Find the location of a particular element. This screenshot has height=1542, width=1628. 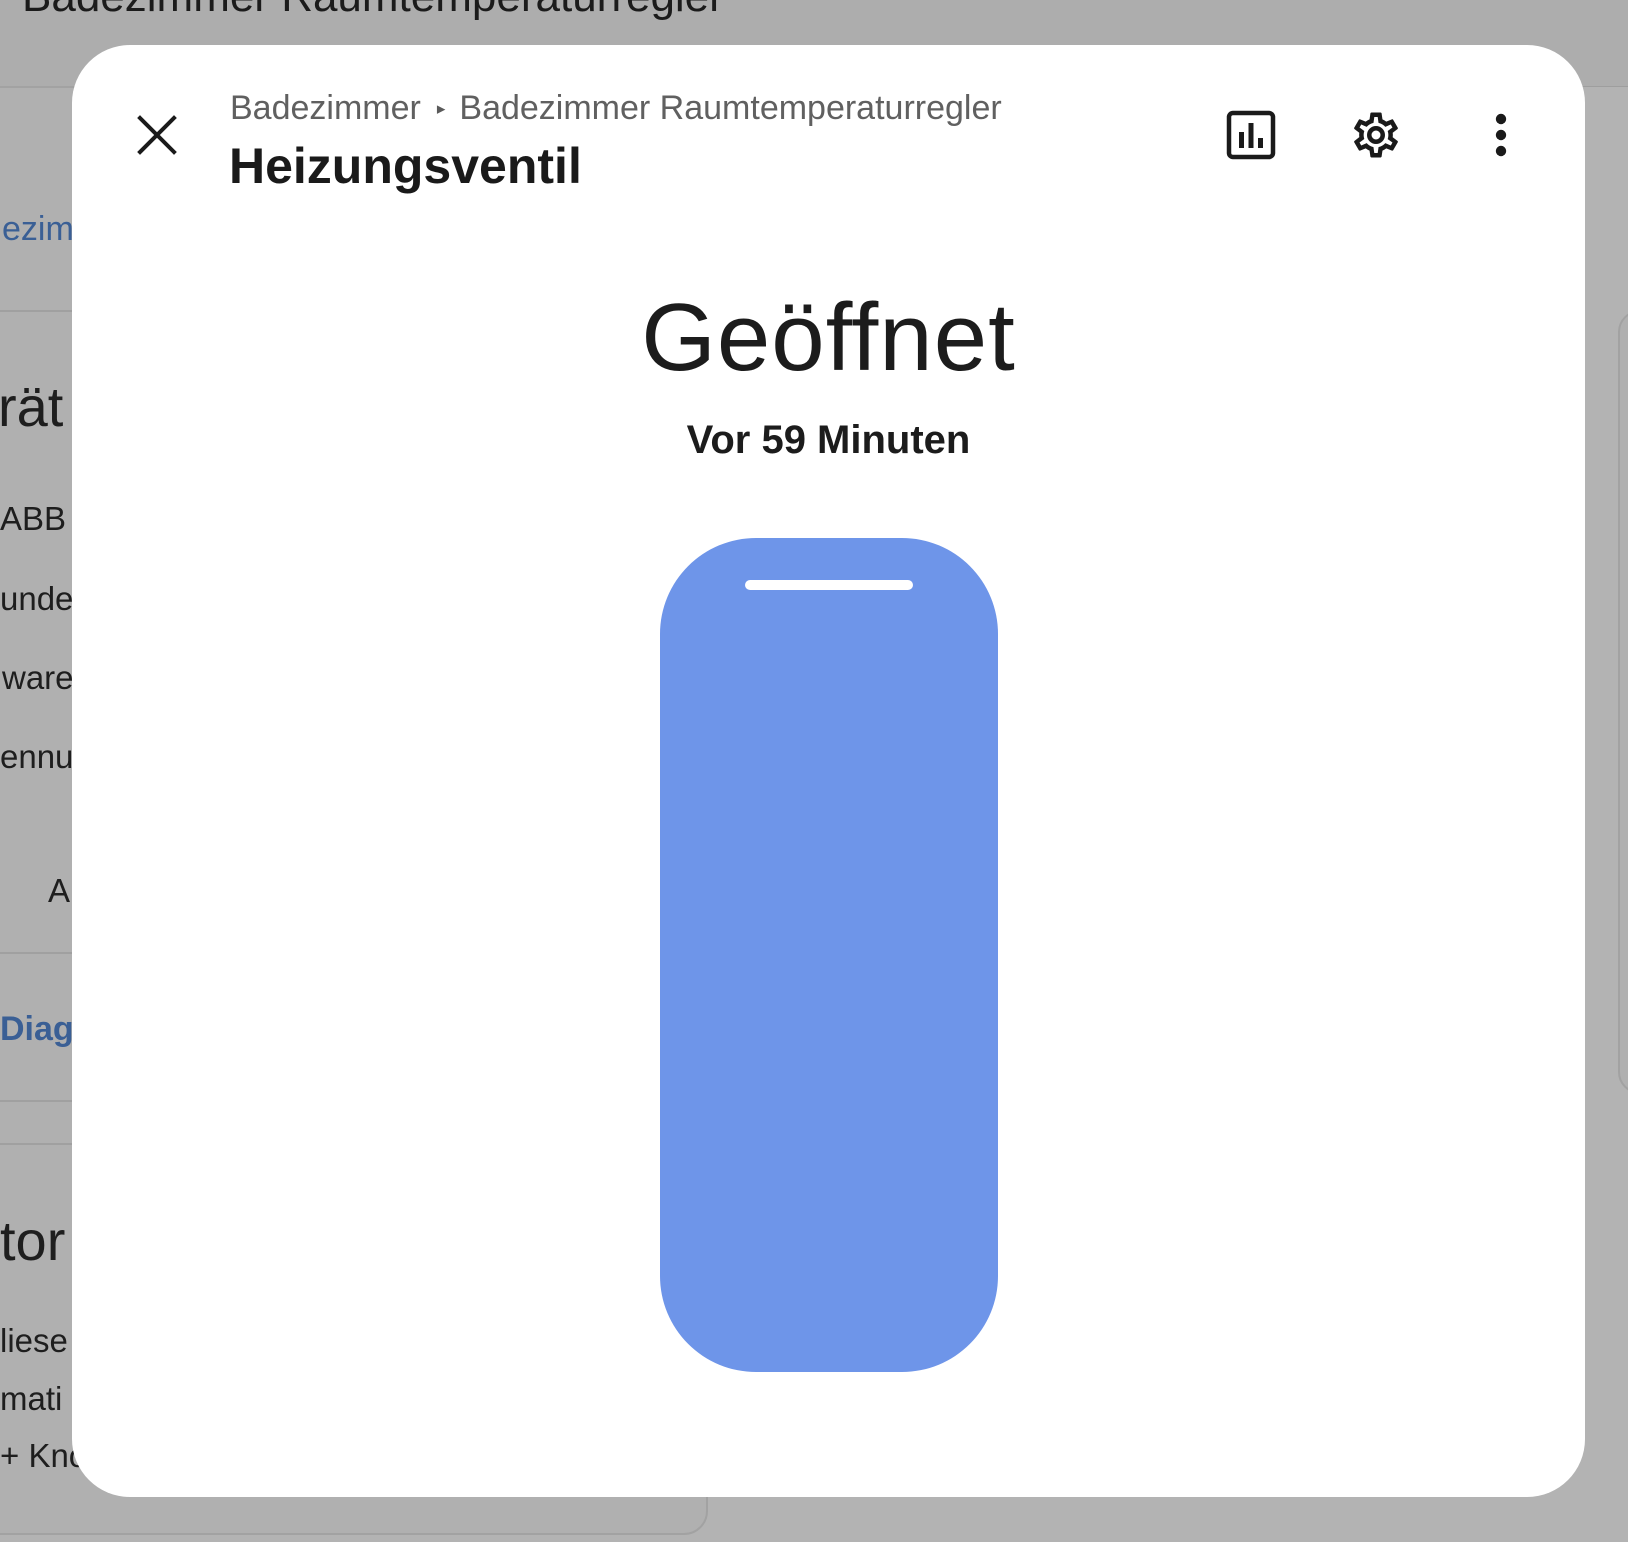

chart-bar-icon is located at coordinates (1251, 135).